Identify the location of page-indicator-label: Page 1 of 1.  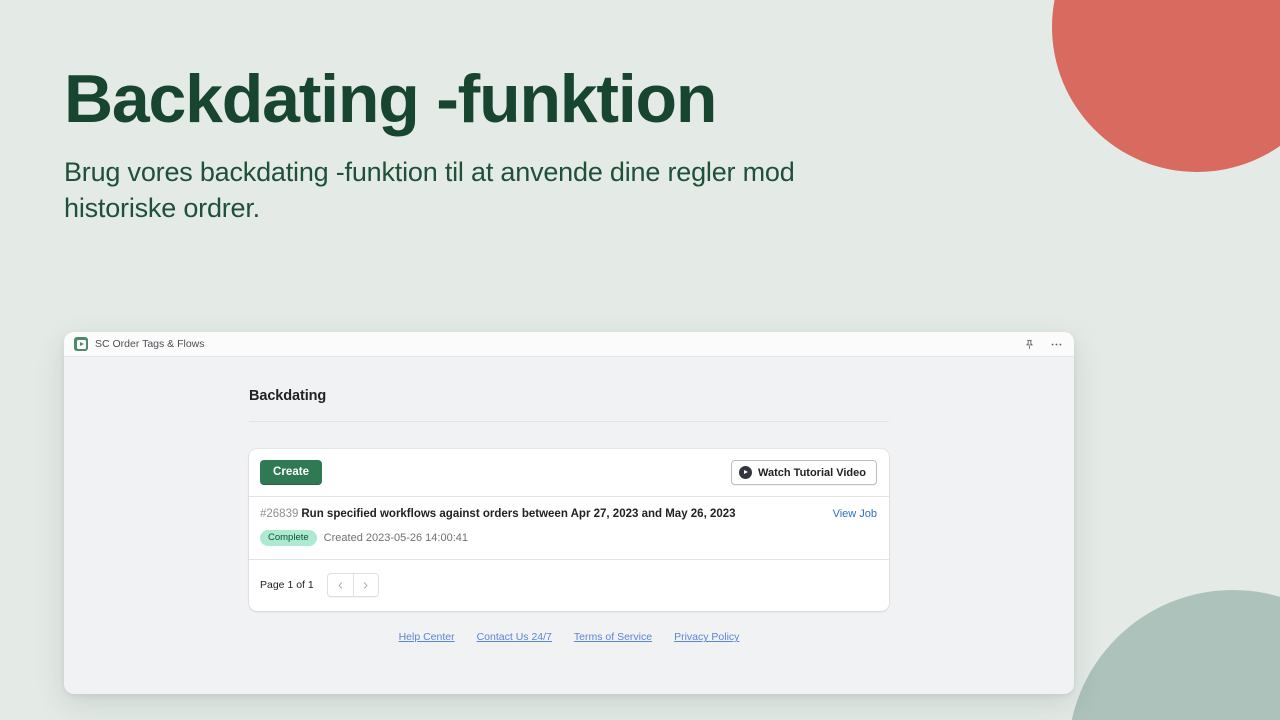
(287, 585).